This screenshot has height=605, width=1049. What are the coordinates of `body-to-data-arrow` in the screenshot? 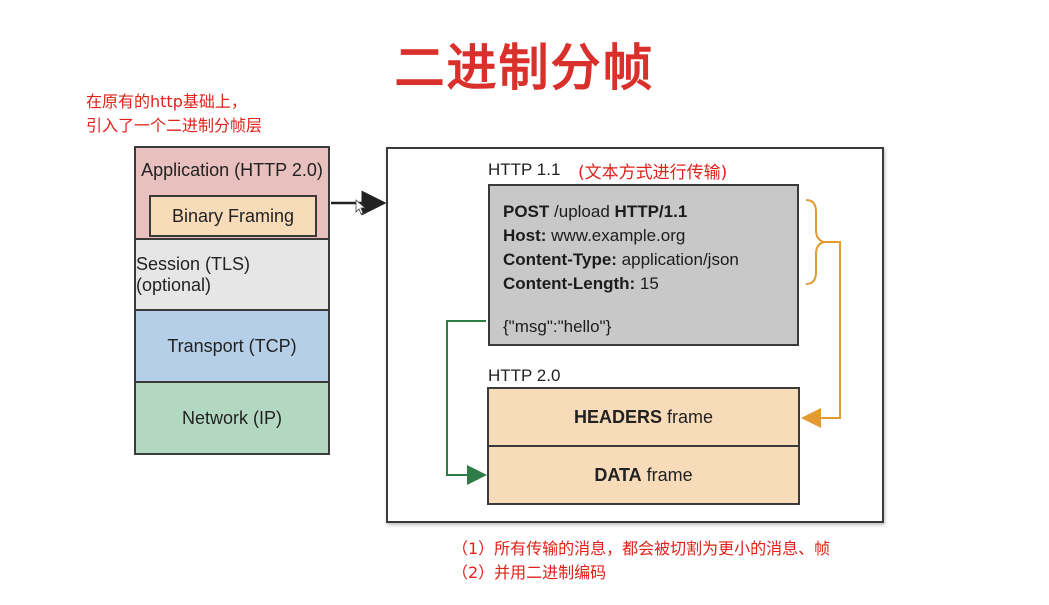 It's located at (466, 402).